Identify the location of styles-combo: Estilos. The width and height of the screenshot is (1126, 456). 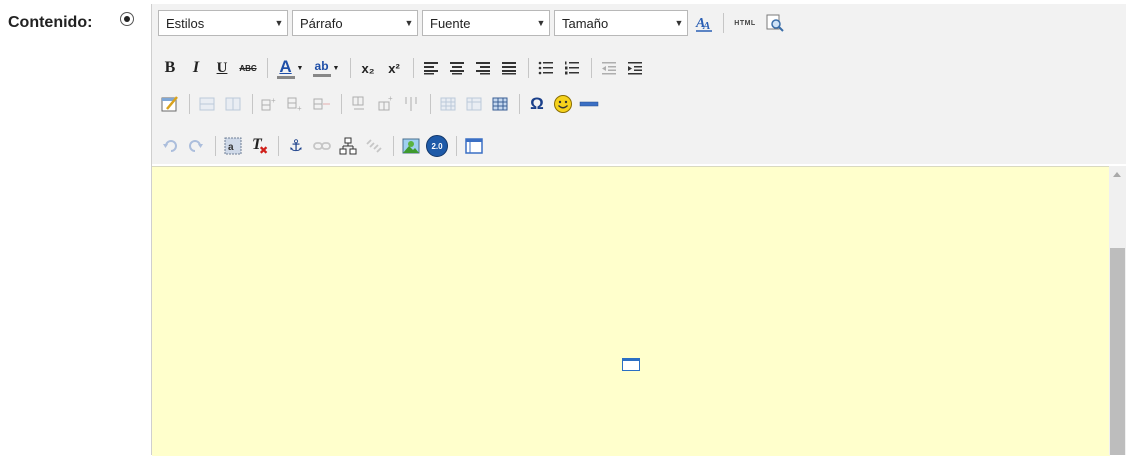
(223, 23).